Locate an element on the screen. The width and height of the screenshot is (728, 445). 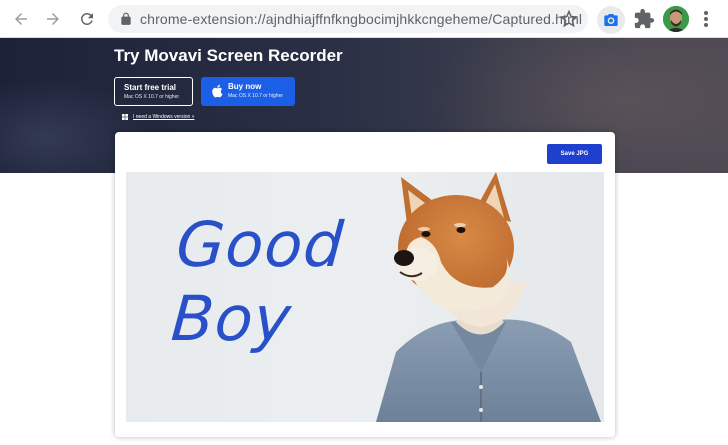
arrow-forward-icon is located at coordinates (53, 19).